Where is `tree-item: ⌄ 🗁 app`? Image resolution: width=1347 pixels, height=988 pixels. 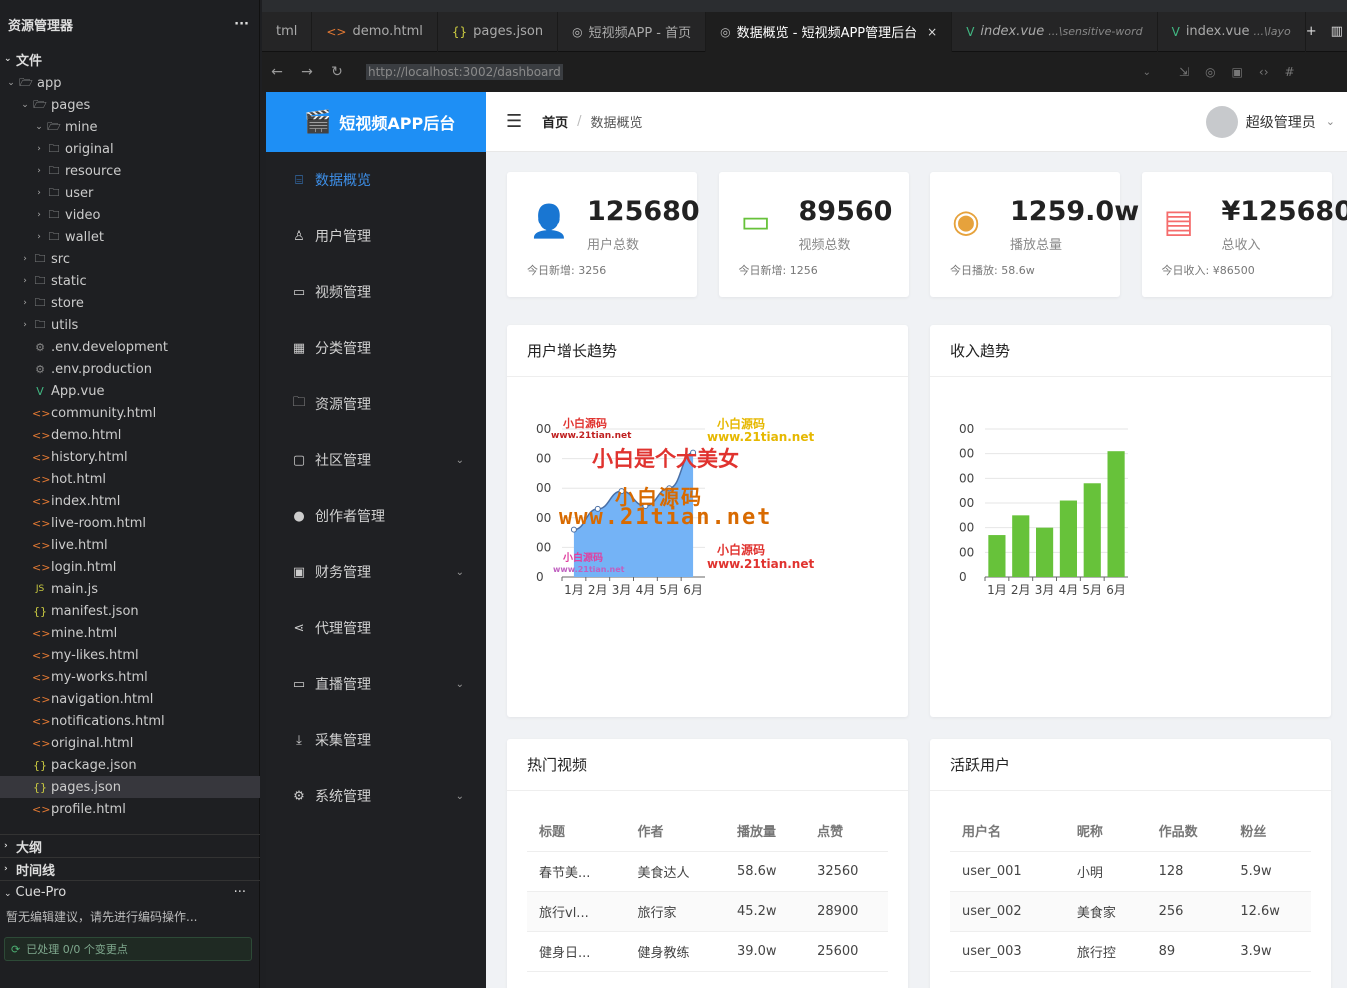 tree-item: ⌄ 🗁 app is located at coordinates (130, 83).